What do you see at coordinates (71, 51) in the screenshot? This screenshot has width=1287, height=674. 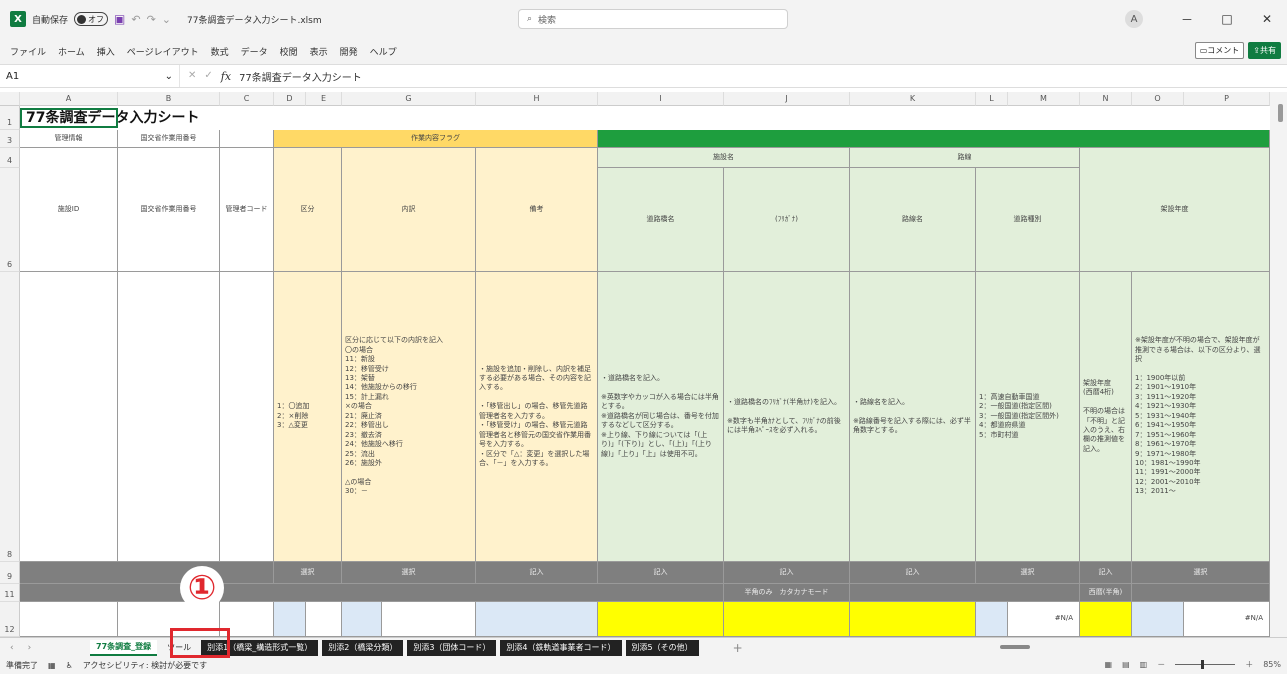 I see `menu-home: ホーム` at bounding box center [71, 51].